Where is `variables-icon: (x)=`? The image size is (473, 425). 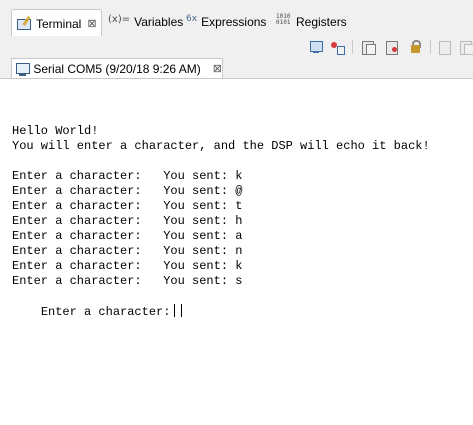 variables-icon: (x)= is located at coordinates (119, 19).